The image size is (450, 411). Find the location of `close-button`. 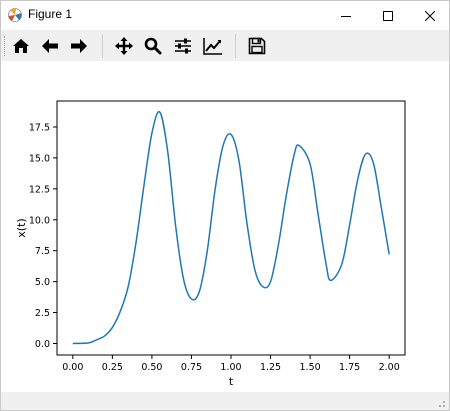

close-button is located at coordinates (428, 15).